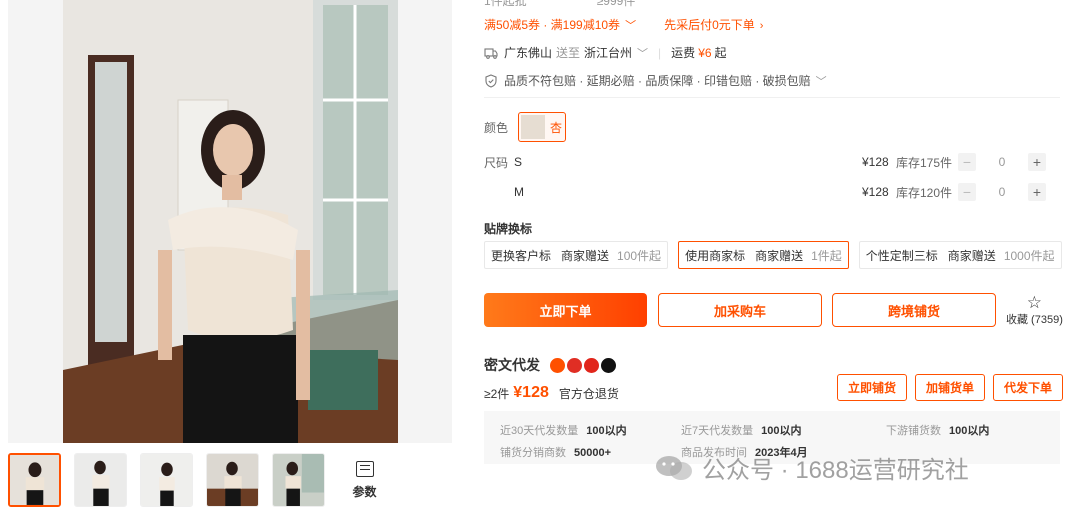 The width and height of the screenshot is (1080, 509). What do you see at coordinates (772, 97) in the screenshot?
I see `divider` at bounding box center [772, 97].